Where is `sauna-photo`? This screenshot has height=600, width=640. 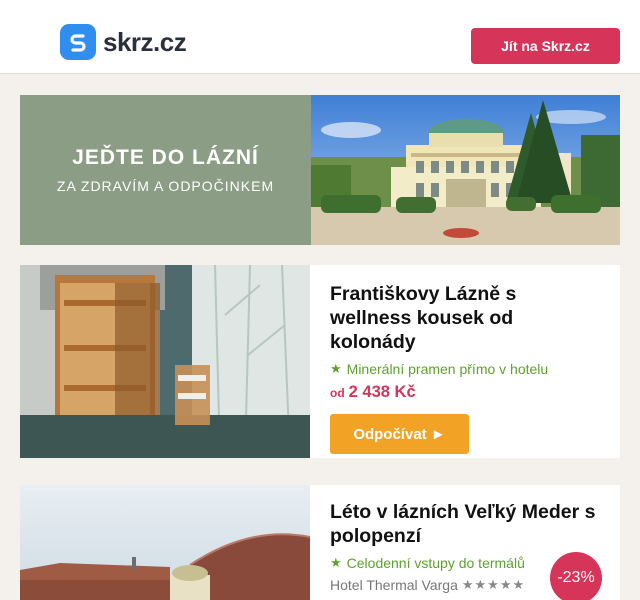
sauna-photo is located at coordinates (165, 361).